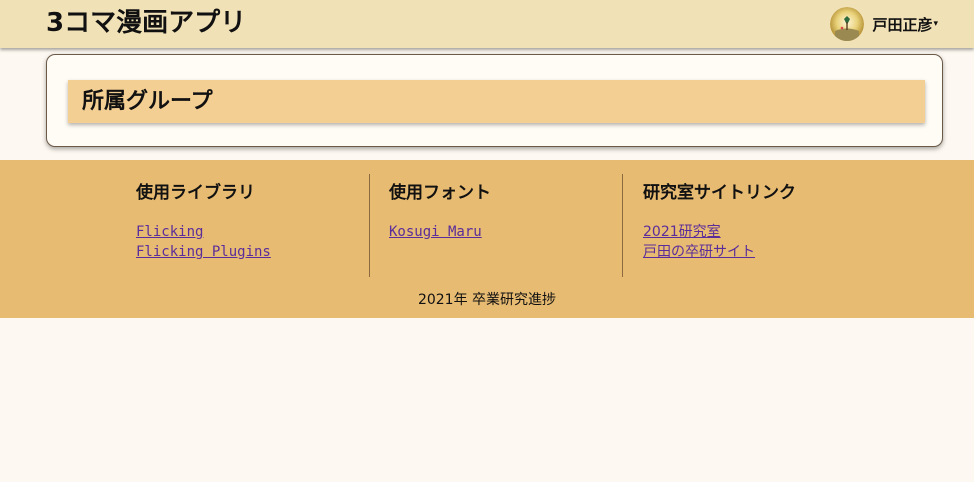  I want to click on footer-link-list: 2021研究室 戸田の卒研サイト, so click(760, 242).